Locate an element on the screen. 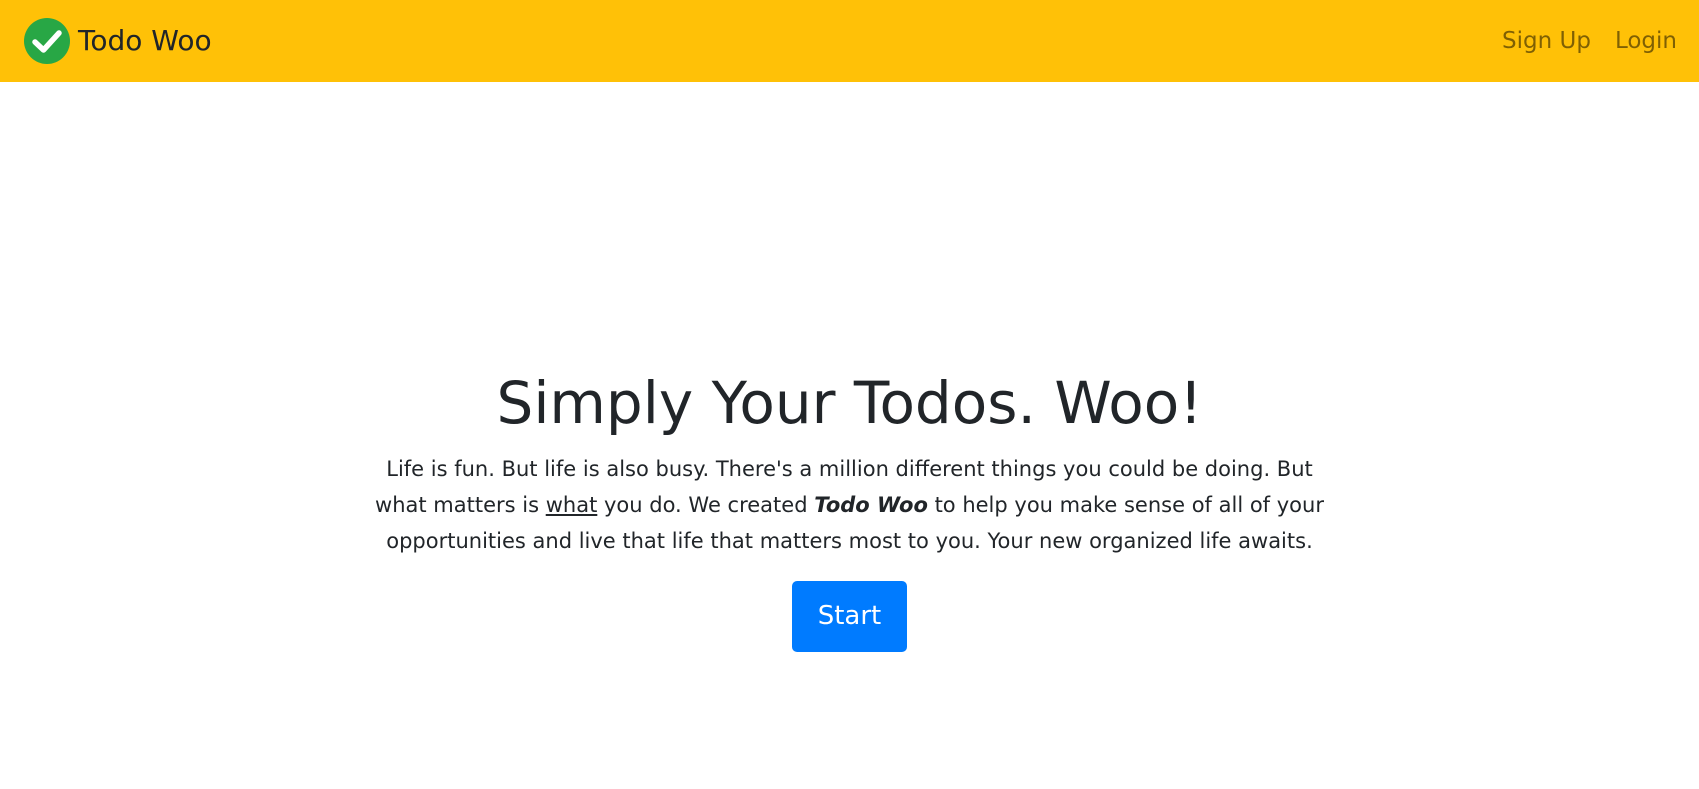  brand-name: Todo Woo is located at coordinates (145, 40).